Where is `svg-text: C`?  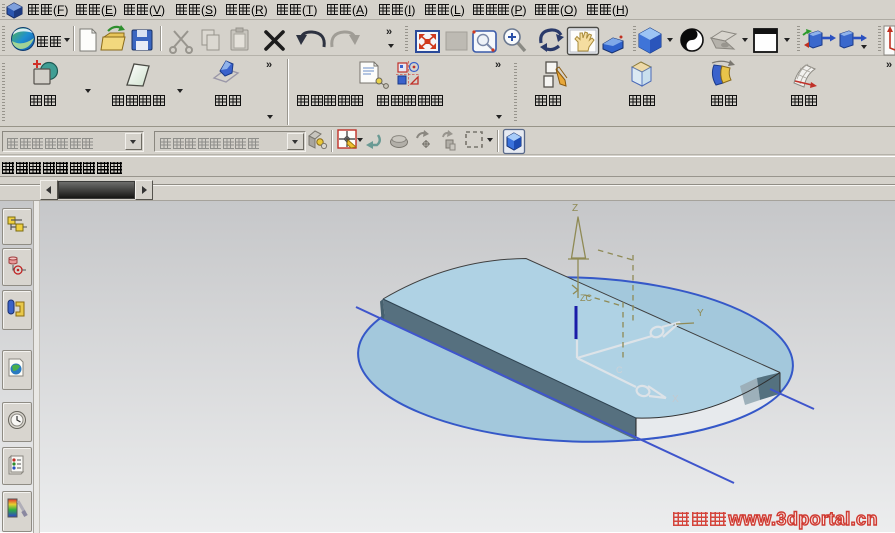
svg-text: C is located at coordinates (619, 370).